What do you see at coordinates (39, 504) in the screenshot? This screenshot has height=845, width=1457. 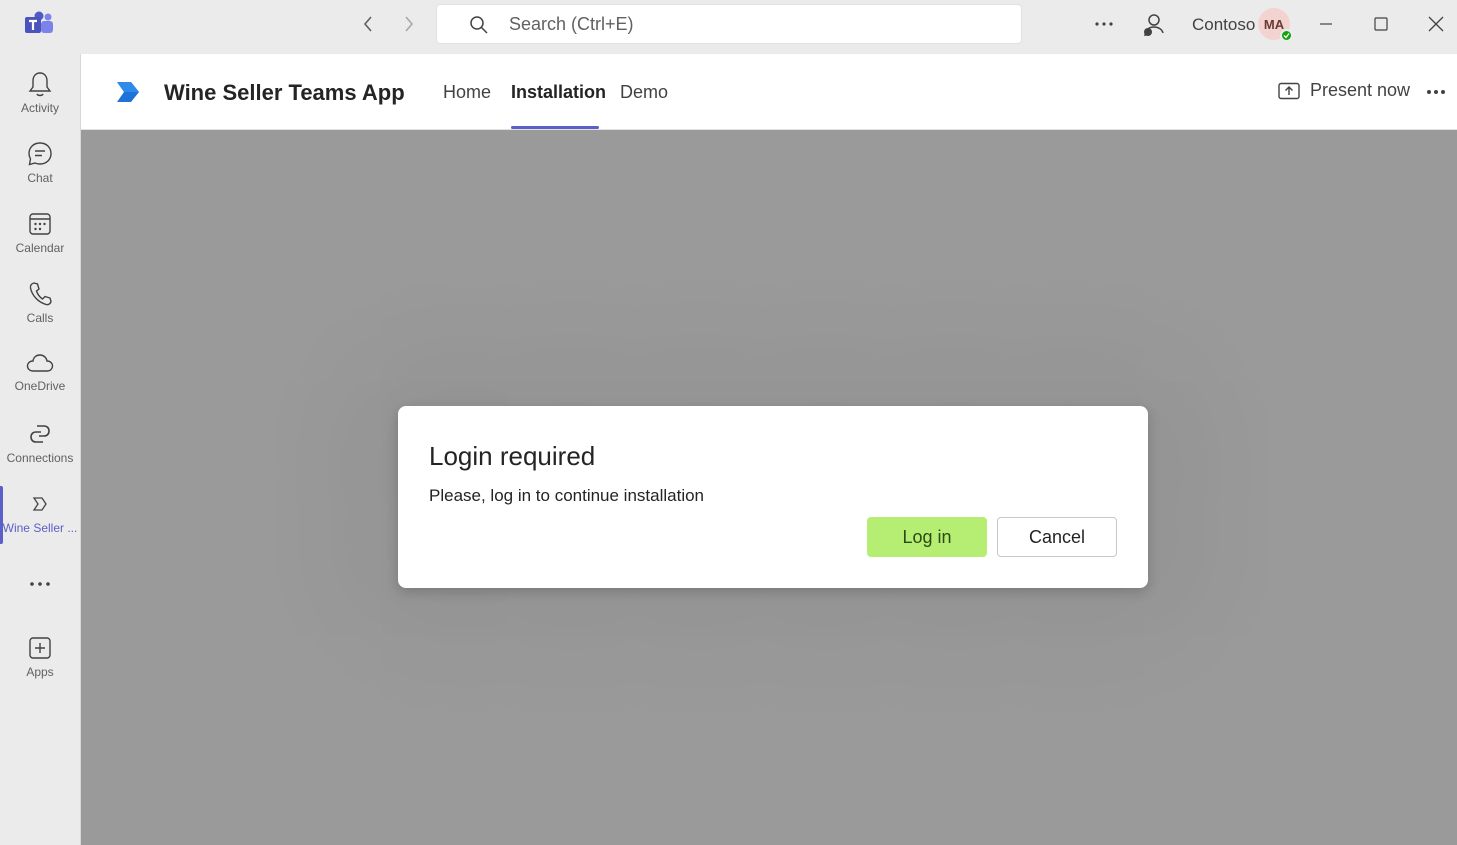 I see `wine-seller-app-icon` at bounding box center [39, 504].